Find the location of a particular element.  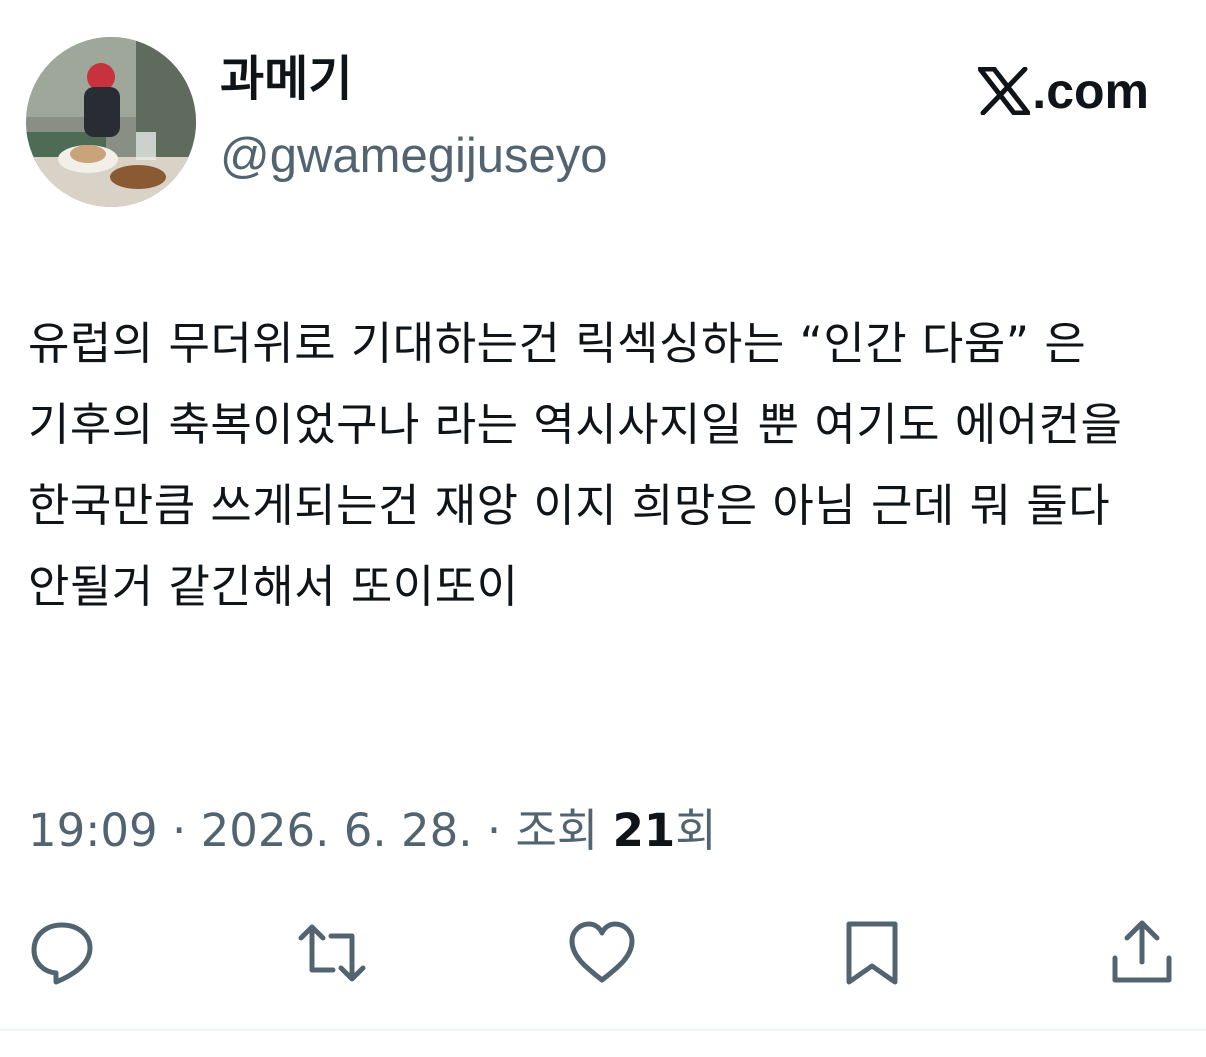

x-brand: .com is located at coordinates (1063, 91).